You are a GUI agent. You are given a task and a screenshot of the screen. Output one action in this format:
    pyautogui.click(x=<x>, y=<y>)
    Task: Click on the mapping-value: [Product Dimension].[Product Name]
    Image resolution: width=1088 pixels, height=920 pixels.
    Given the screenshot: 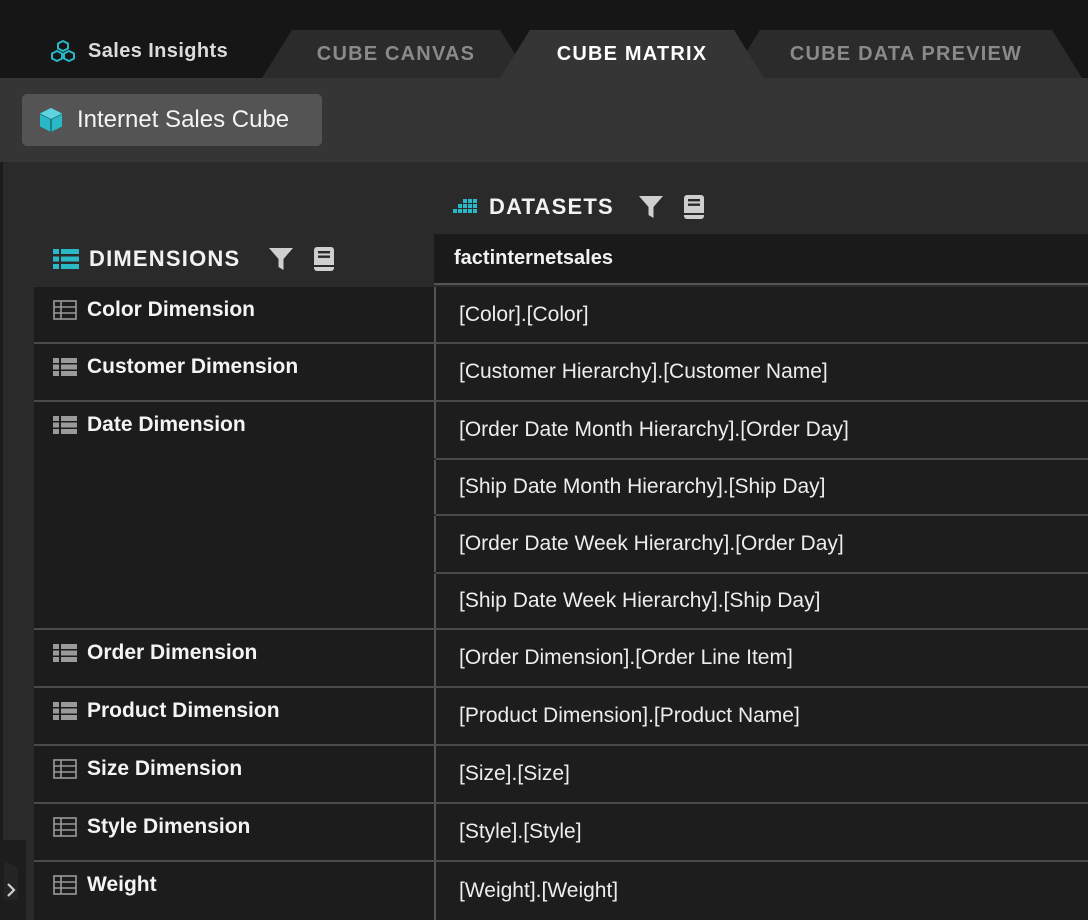 What is the action you would take?
    pyautogui.click(x=629, y=715)
    